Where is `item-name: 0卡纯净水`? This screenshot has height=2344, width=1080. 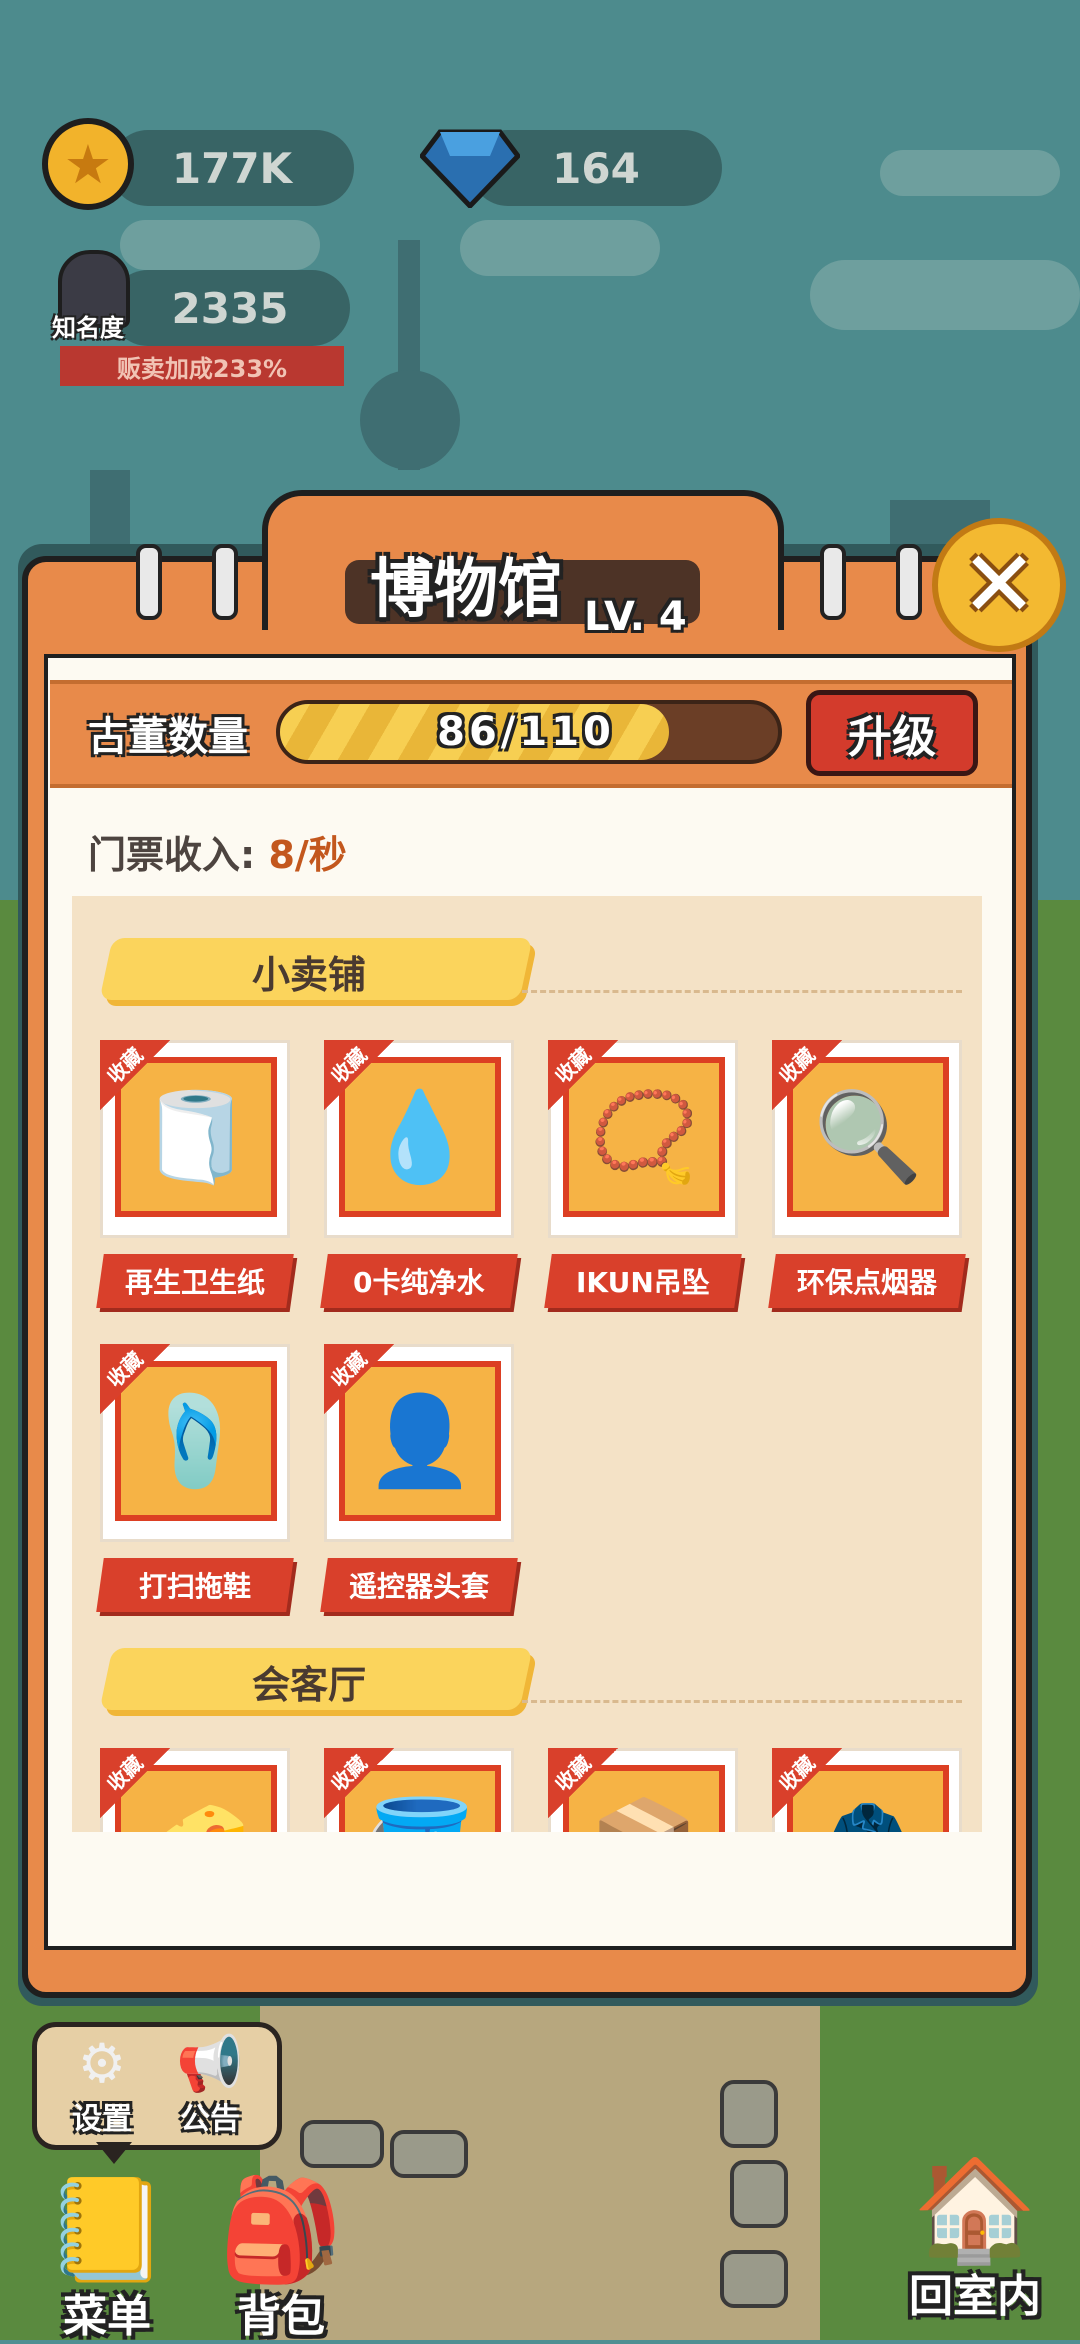
item-name: 0卡纯净水 is located at coordinates (419, 1282).